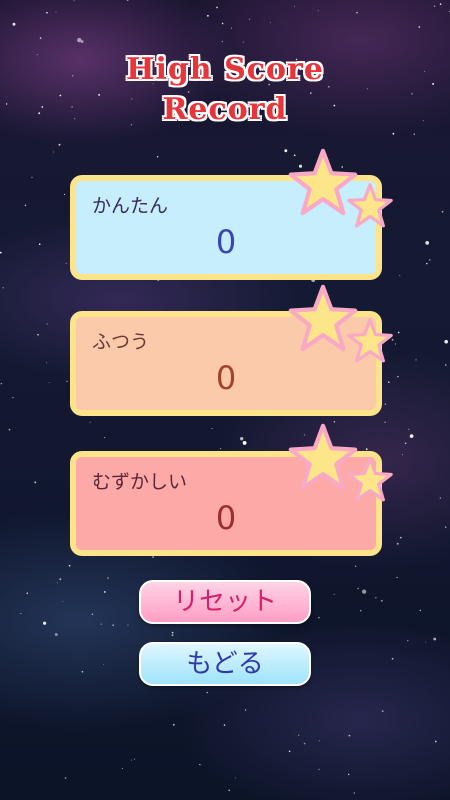  Describe the element at coordinates (121, 342) in the screenshot. I see `difficulty-label-normal: ふつう` at that location.